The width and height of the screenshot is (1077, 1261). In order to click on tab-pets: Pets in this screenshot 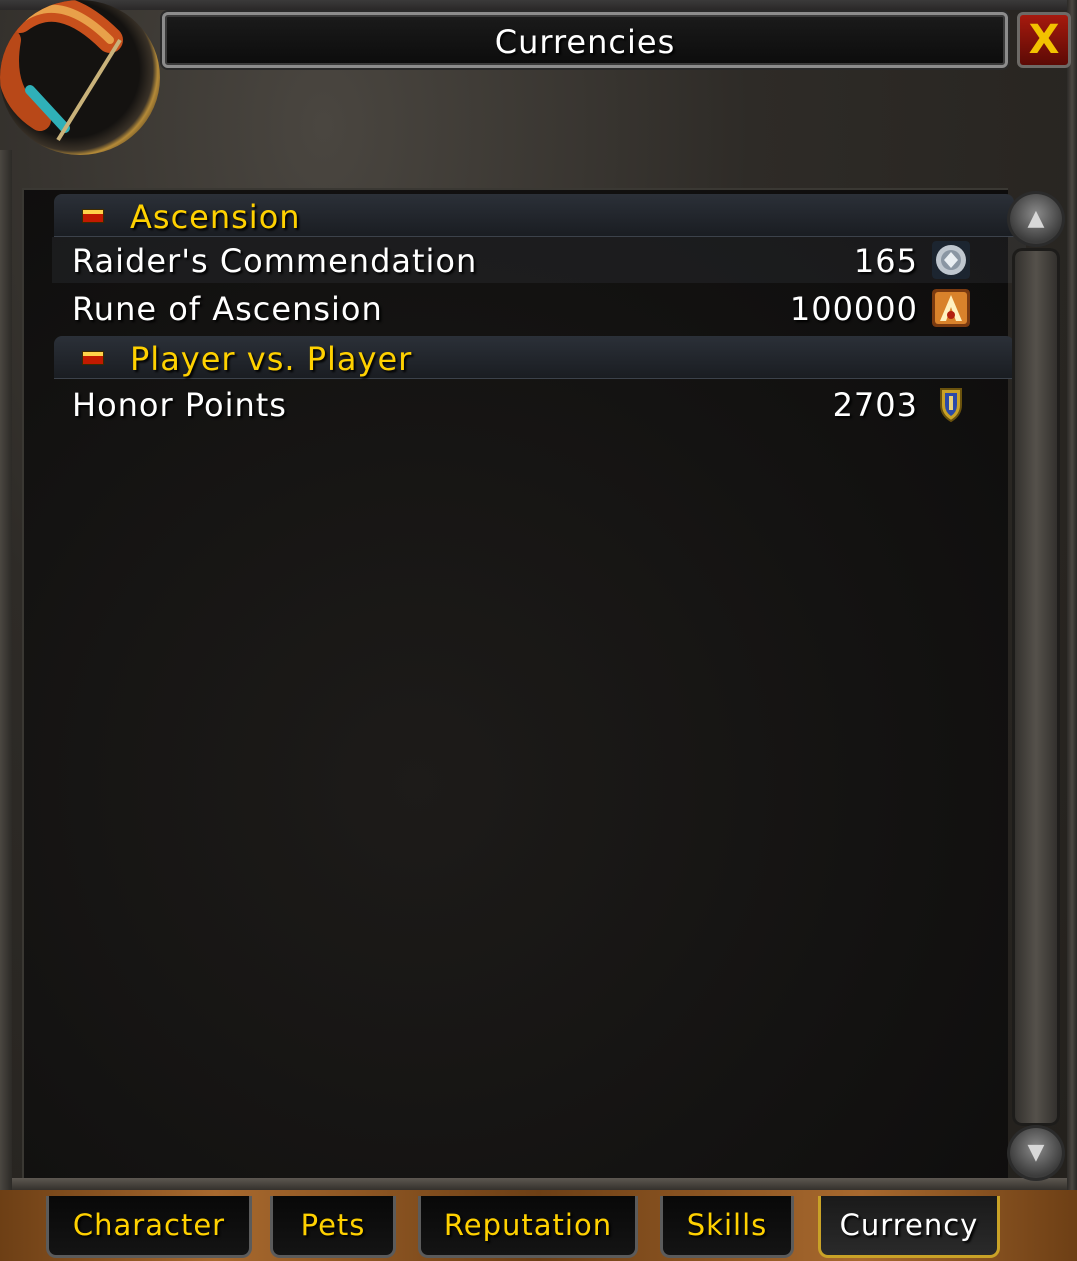, I will do `click(333, 1227)`.